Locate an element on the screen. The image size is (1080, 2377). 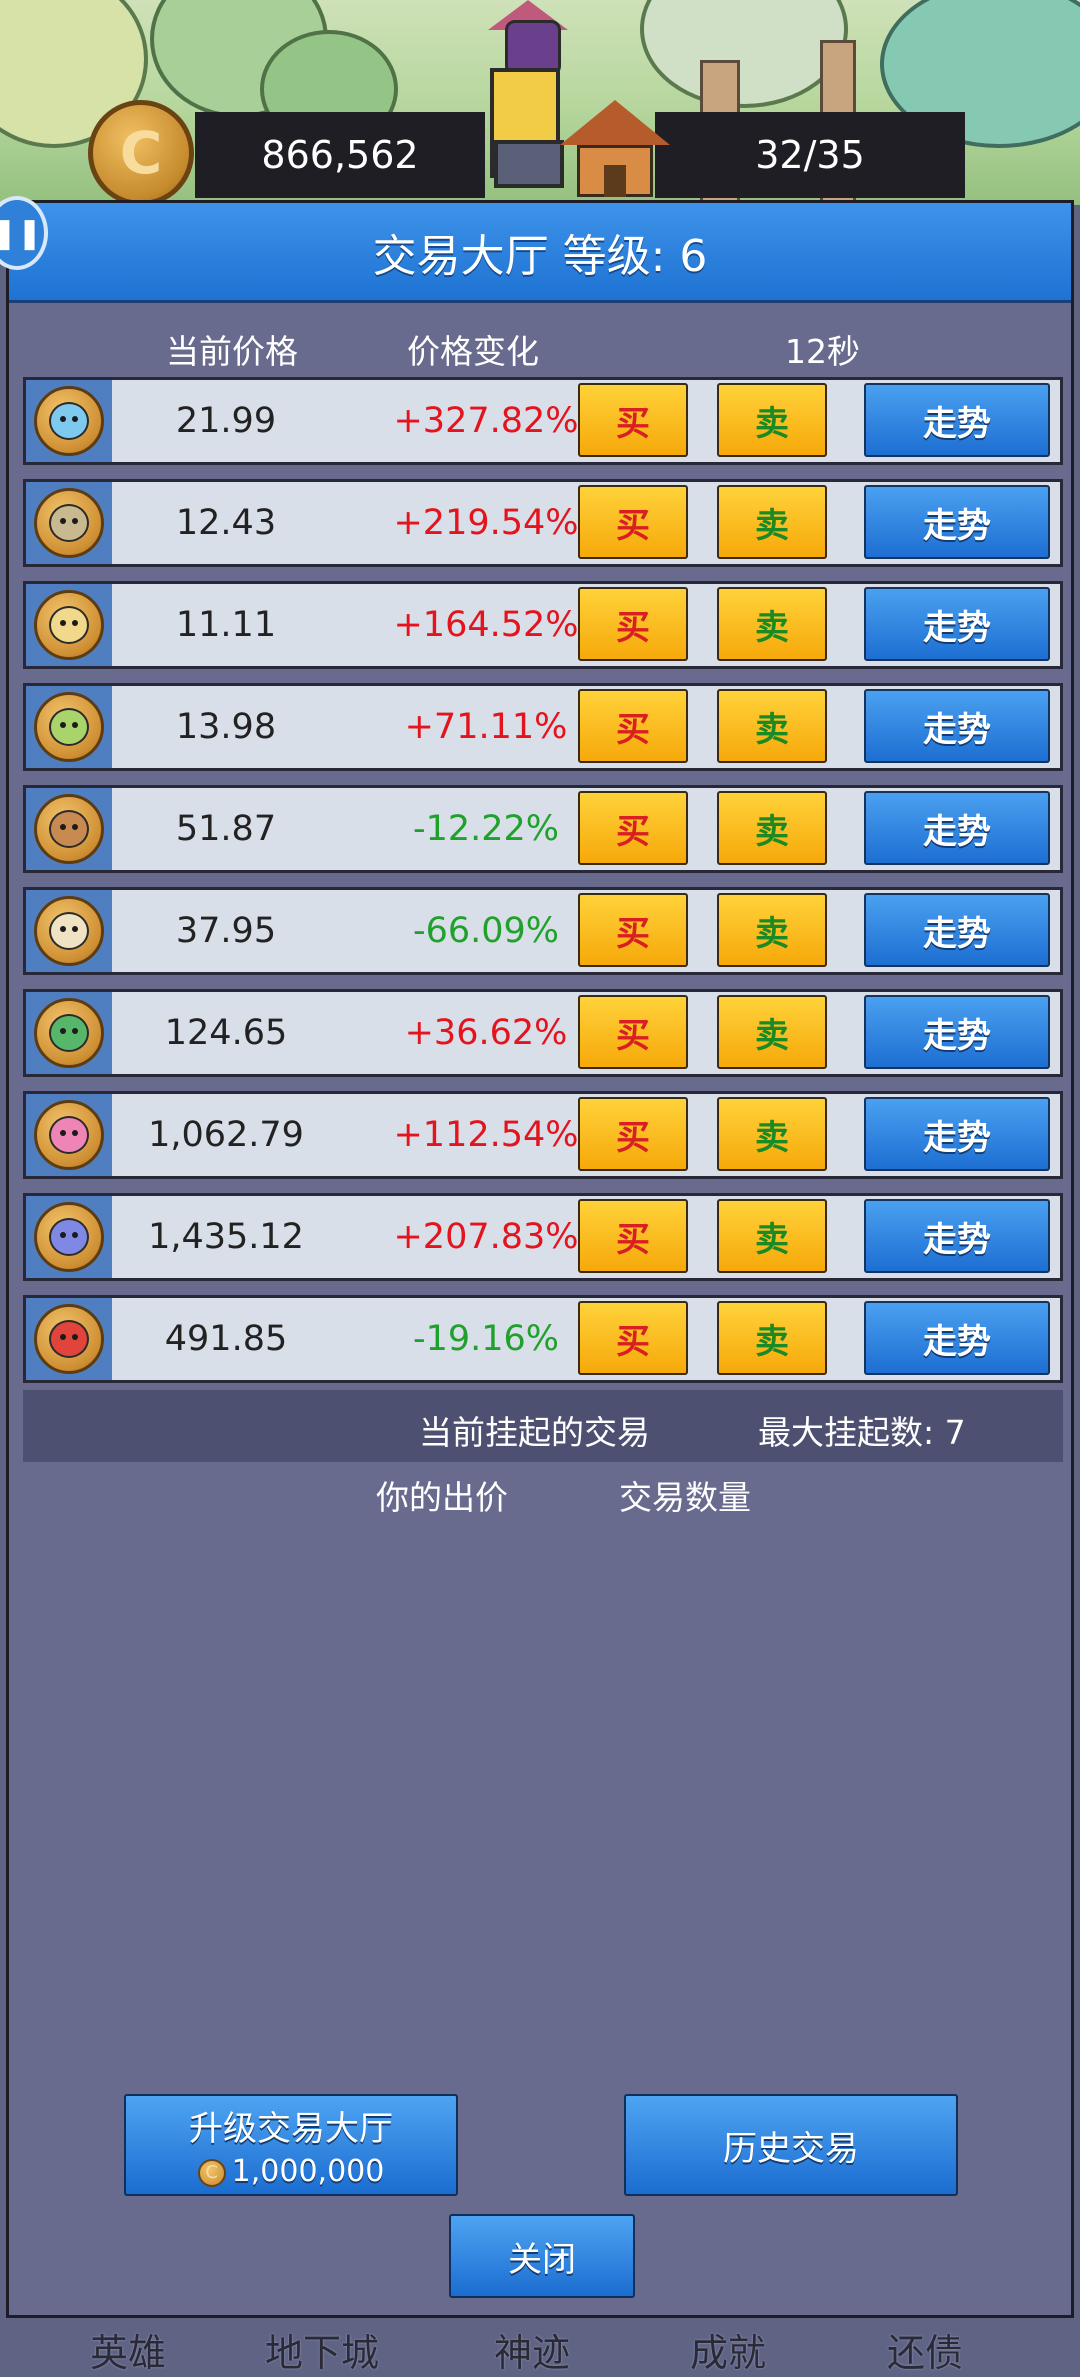
current-price: 12.43 is located at coordinates (226, 523).